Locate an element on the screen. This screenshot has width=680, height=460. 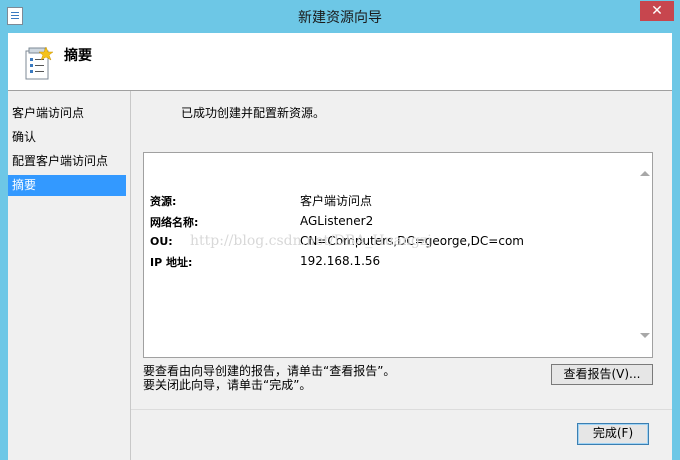
network-name-label: 网络名称: is located at coordinates (174, 222).